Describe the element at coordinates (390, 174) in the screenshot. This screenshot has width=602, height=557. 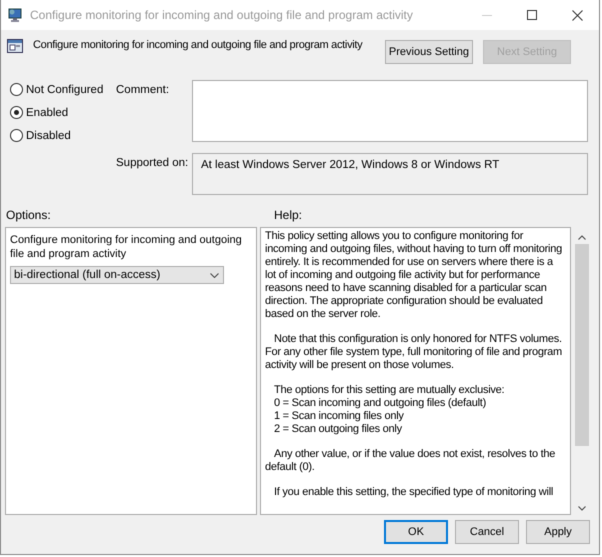
I see `supported-on-field: At least Windows Server 2012, Windows 8 or Windows RT` at that location.